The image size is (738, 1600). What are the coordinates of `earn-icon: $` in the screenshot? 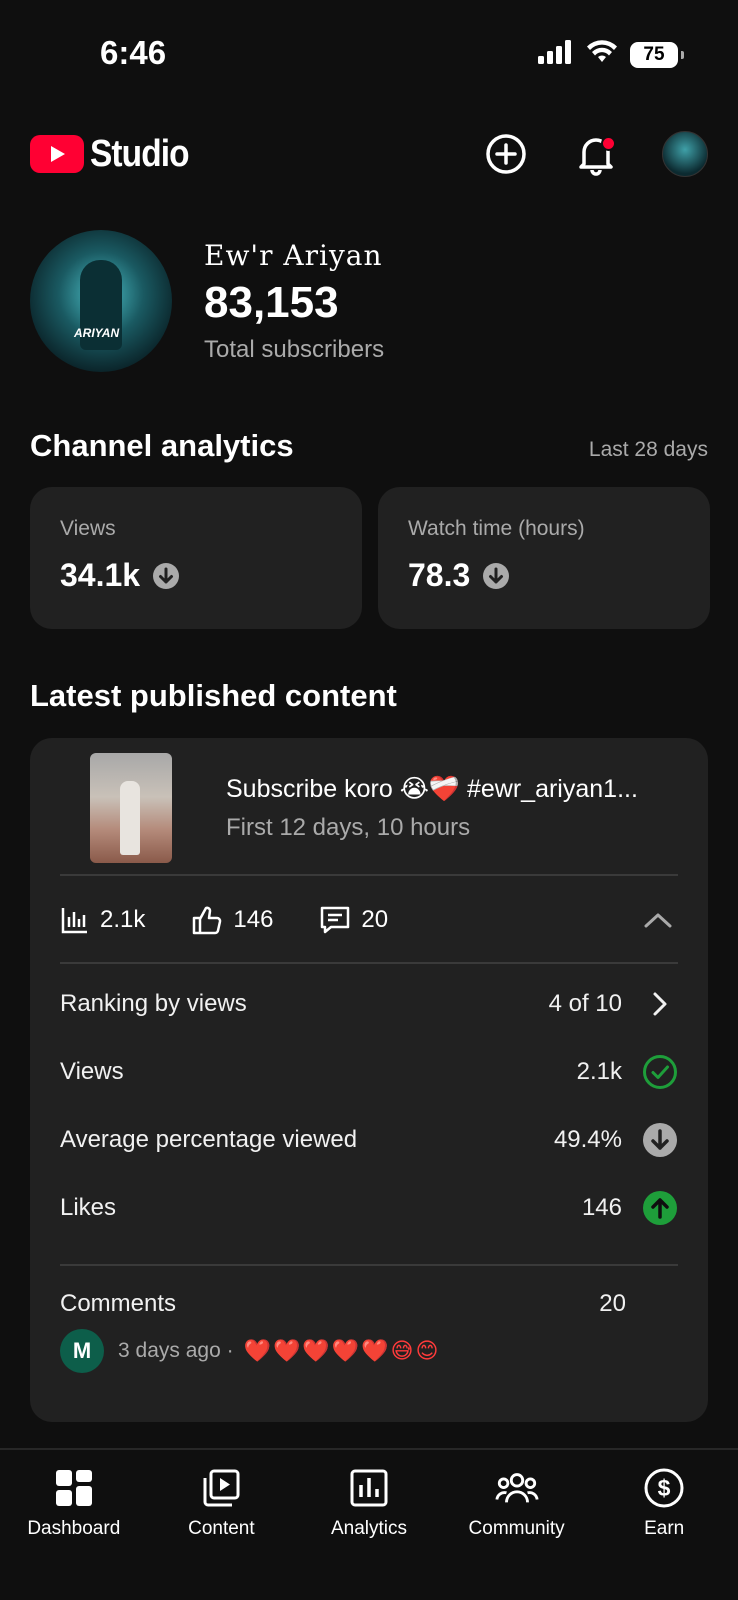 It's located at (664, 1488).